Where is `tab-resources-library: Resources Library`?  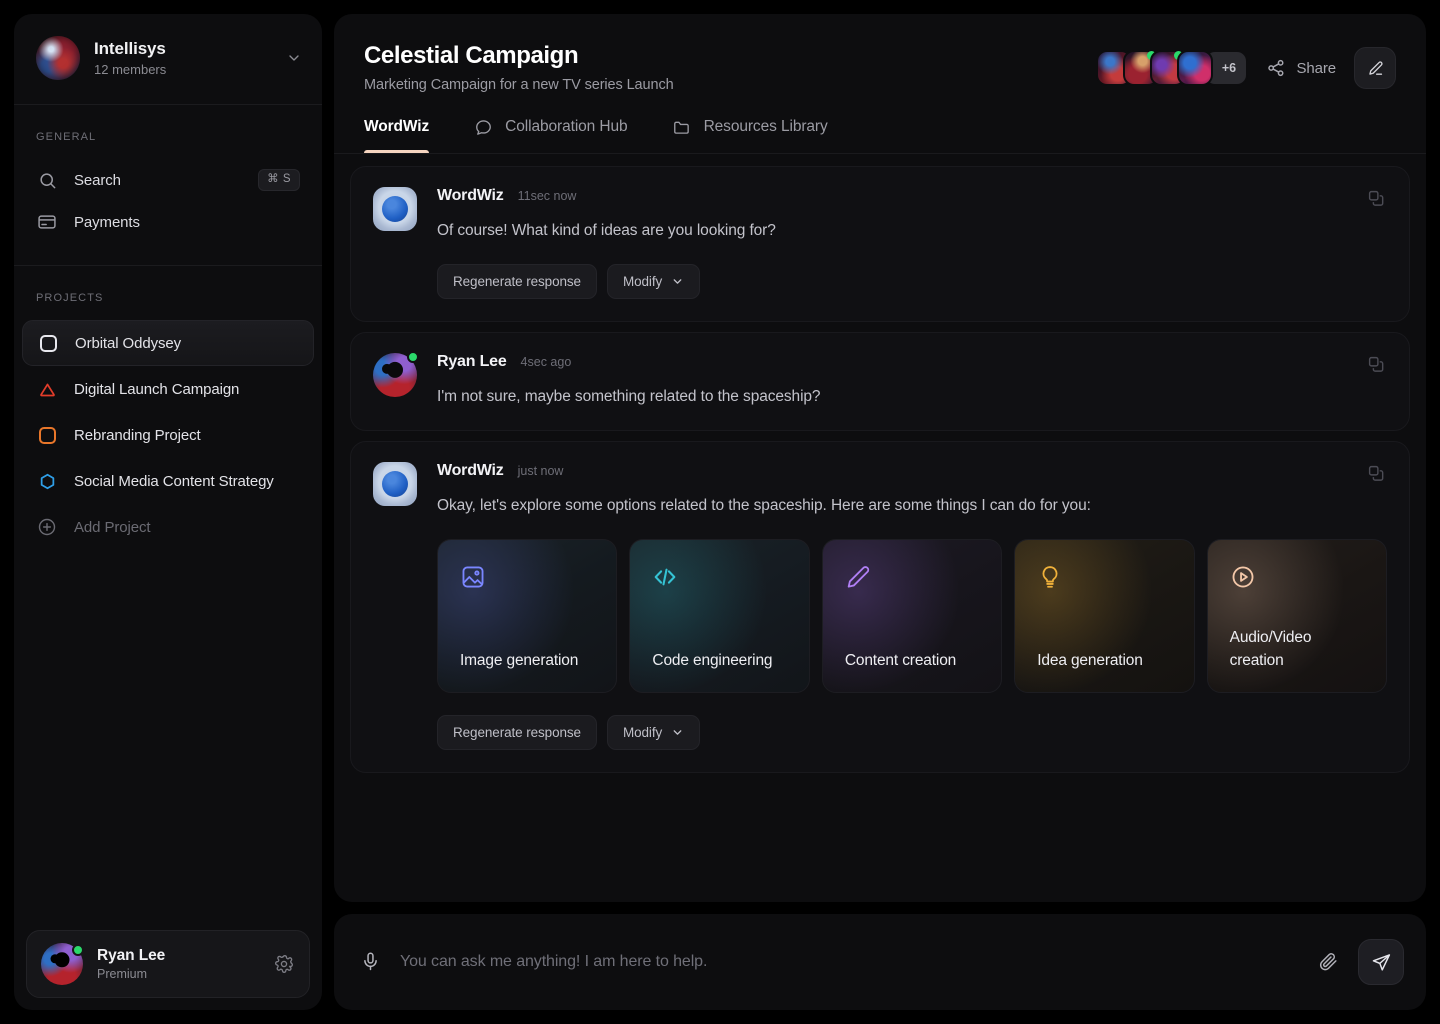 tab-resources-library: Resources Library is located at coordinates (750, 135).